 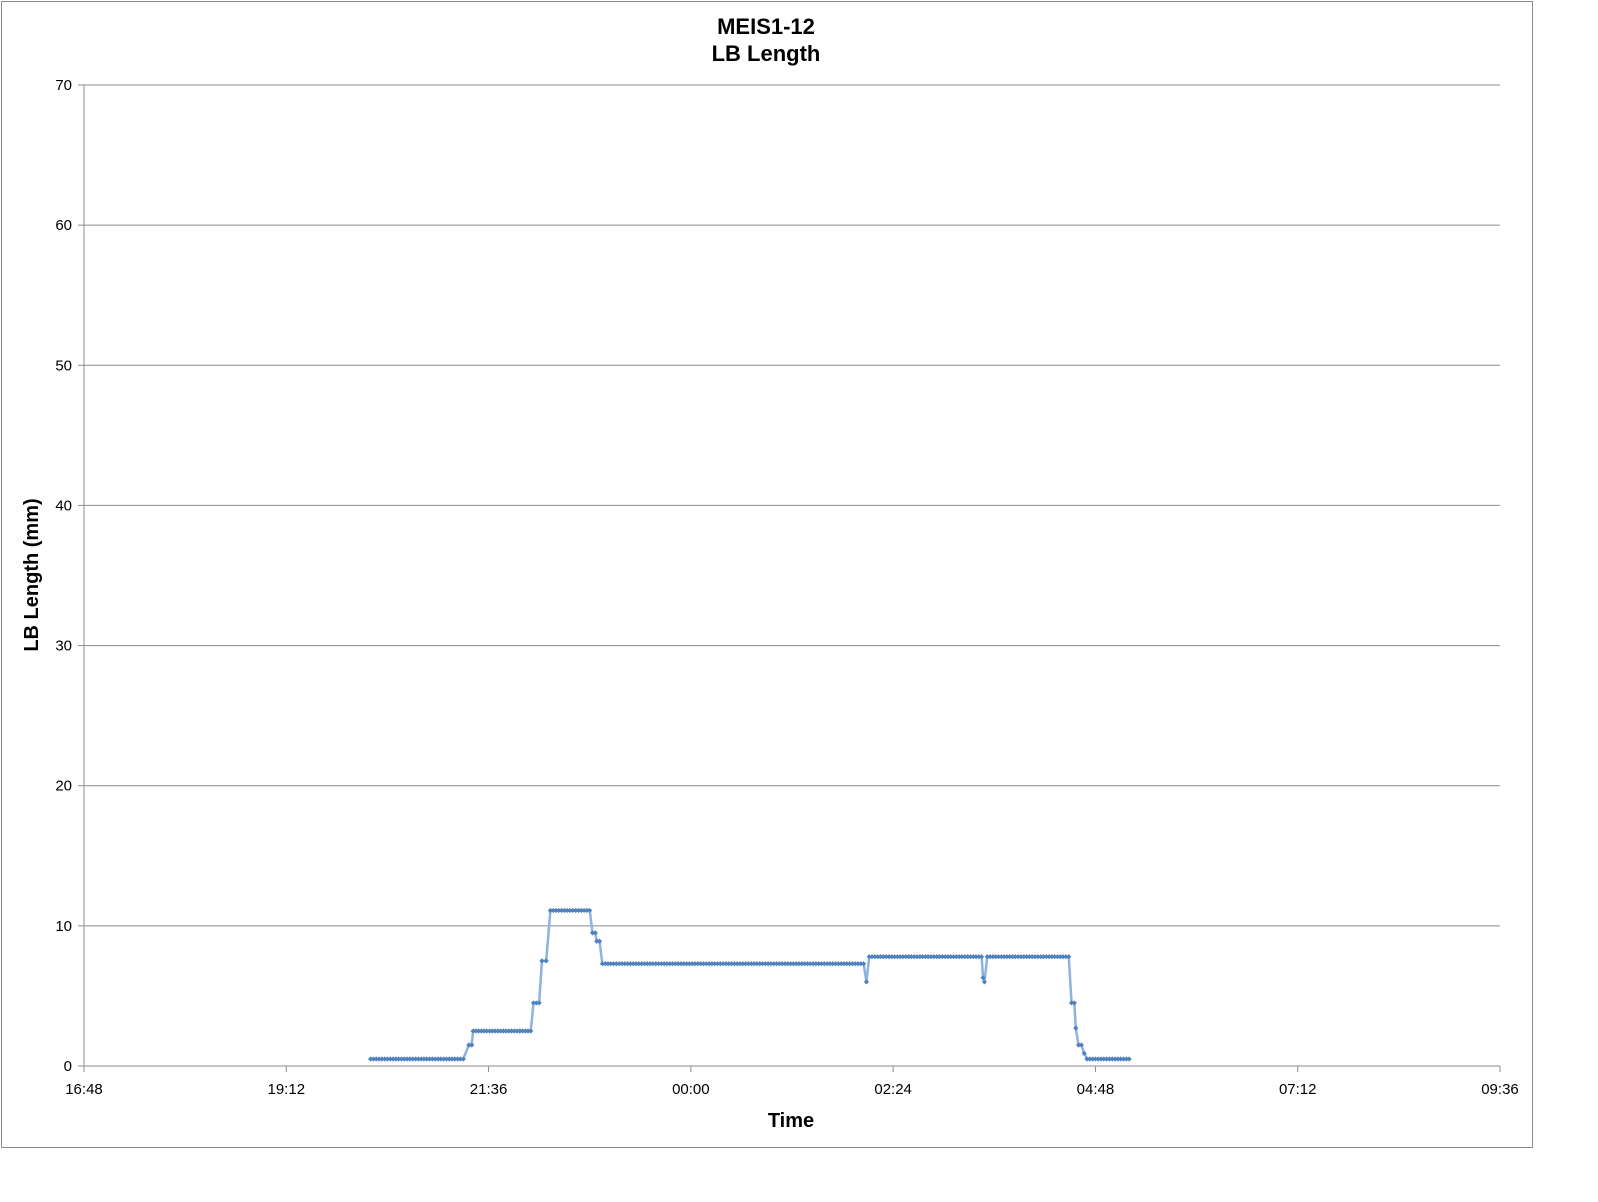 What do you see at coordinates (63, 85) in the screenshot?
I see `y-tick-label: 70` at bounding box center [63, 85].